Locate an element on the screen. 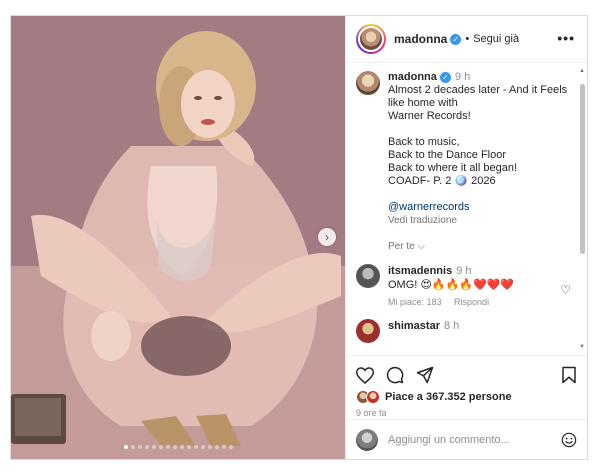  following-status: Segui già is located at coordinates (496, 39).